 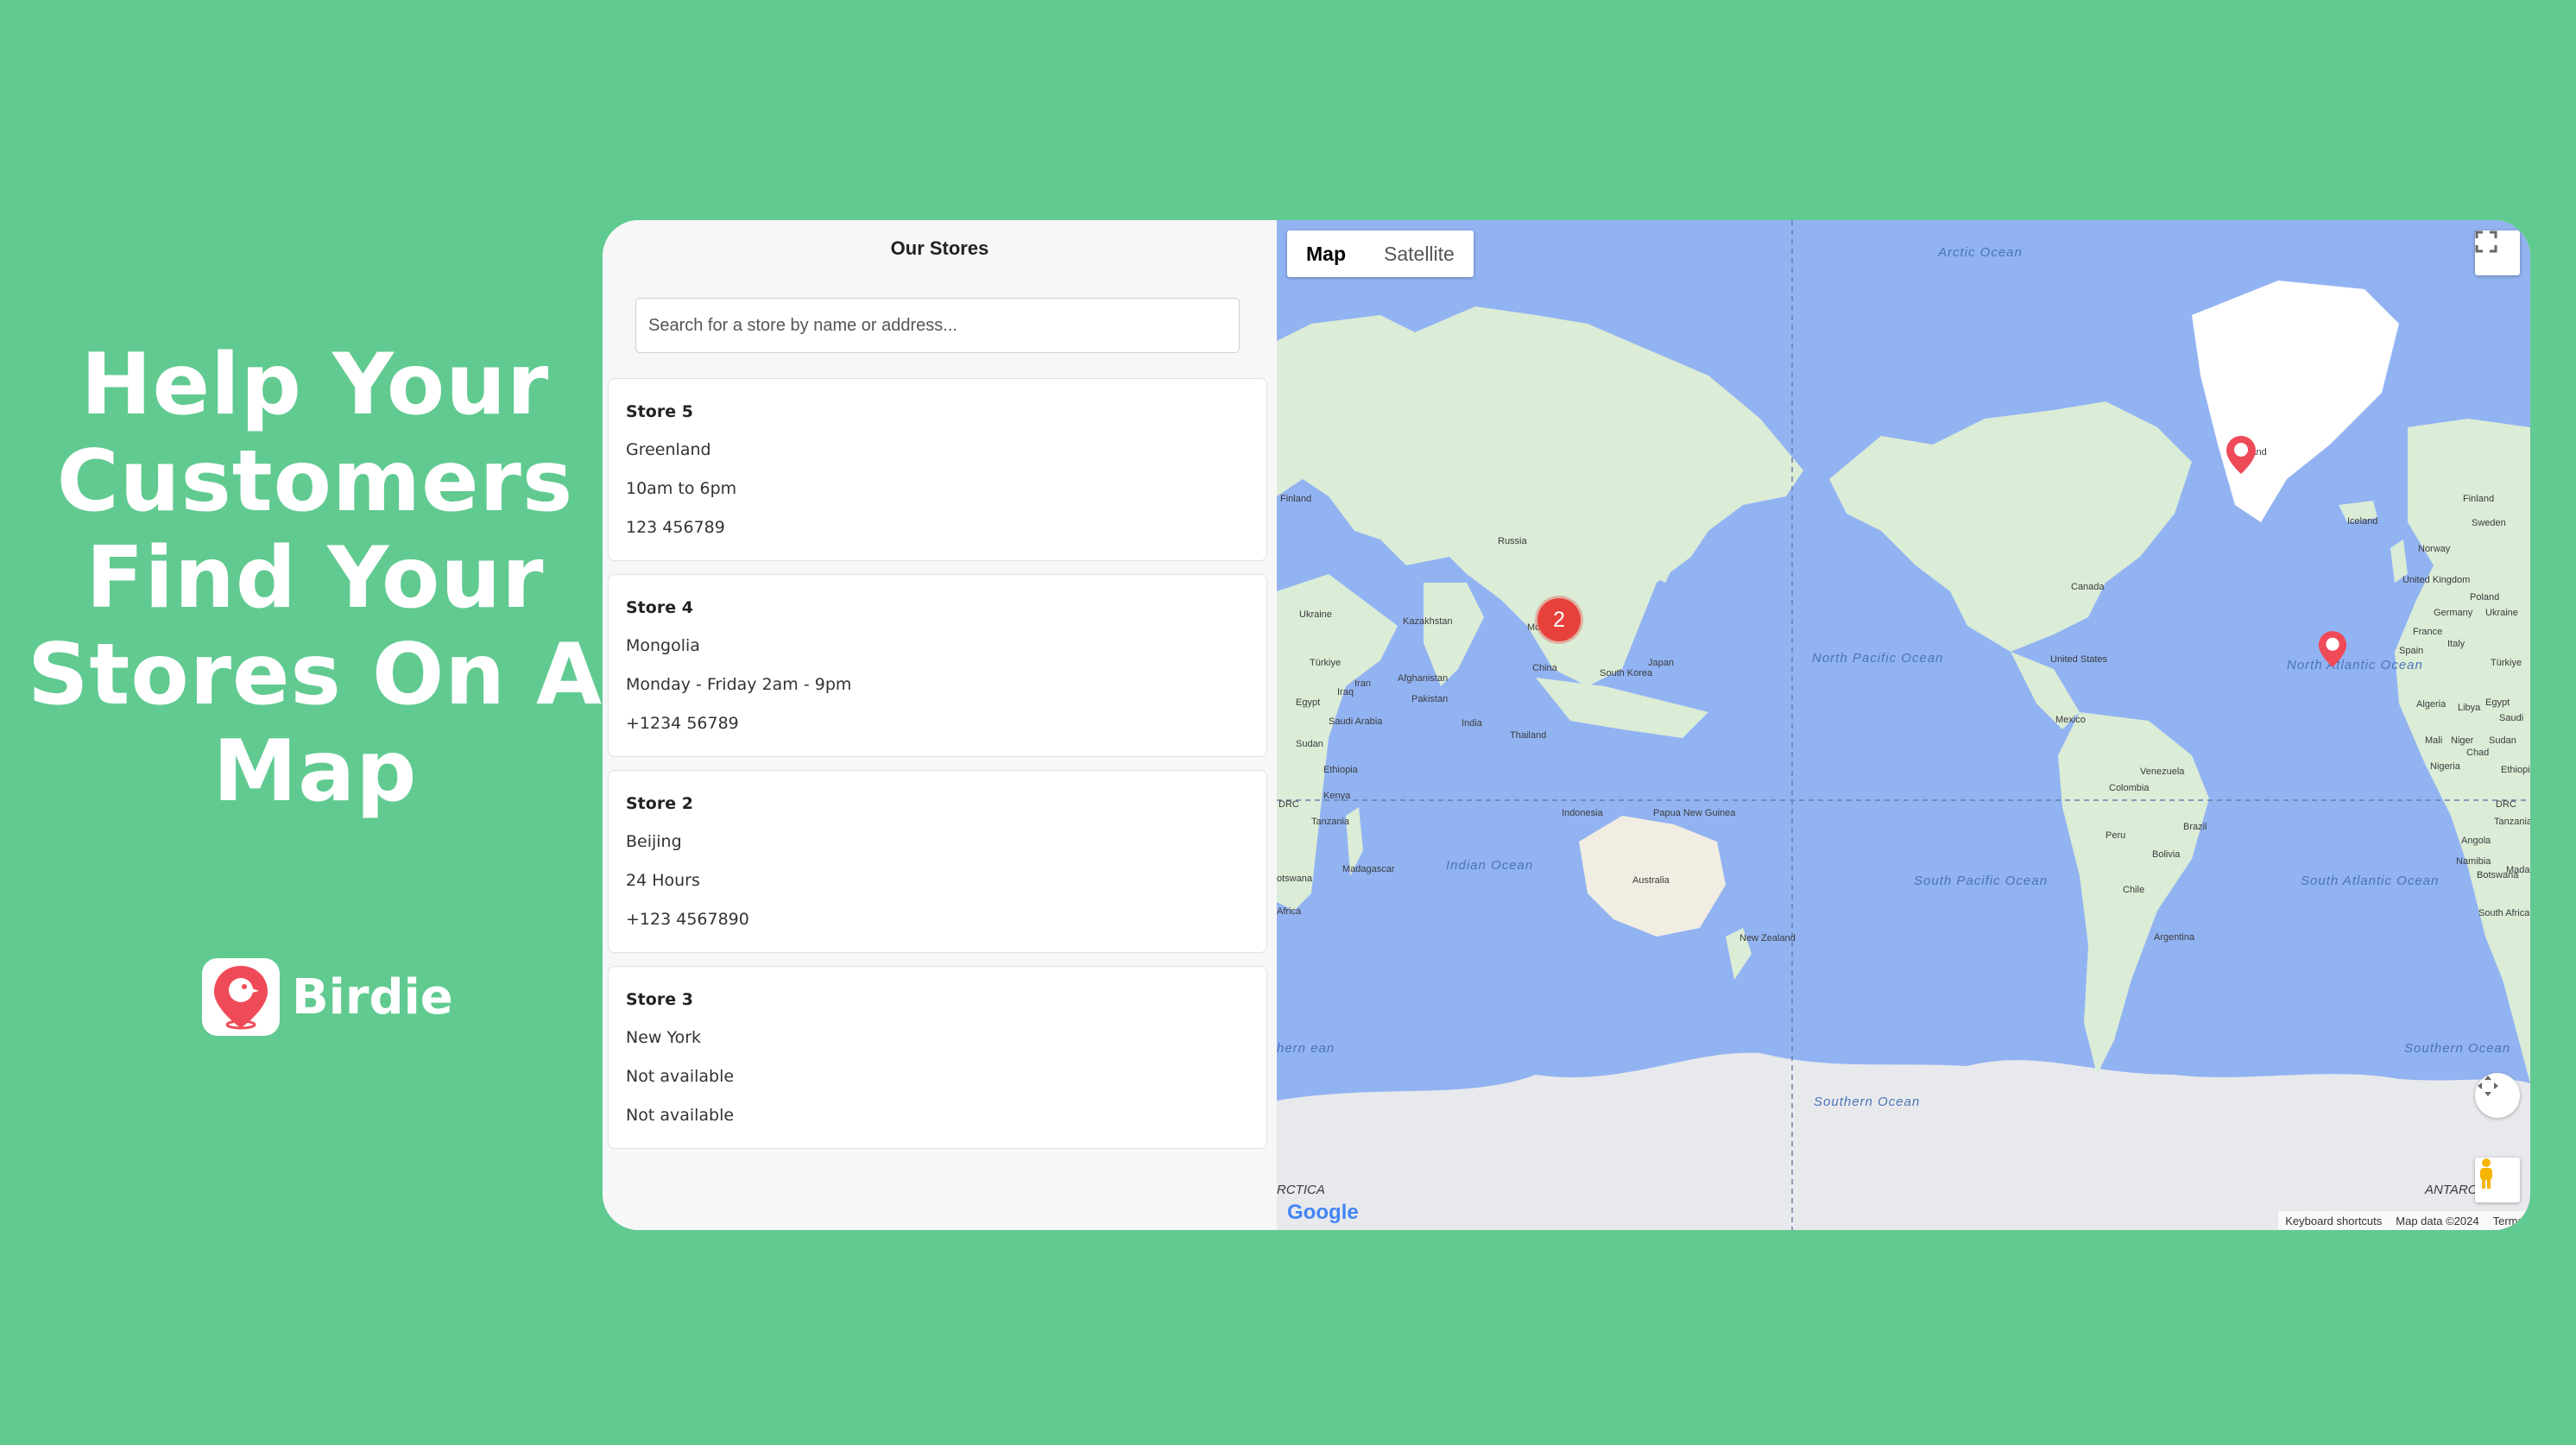 I want to click on new-zealand-label: New Zealand, so click(x=1767, y=938).